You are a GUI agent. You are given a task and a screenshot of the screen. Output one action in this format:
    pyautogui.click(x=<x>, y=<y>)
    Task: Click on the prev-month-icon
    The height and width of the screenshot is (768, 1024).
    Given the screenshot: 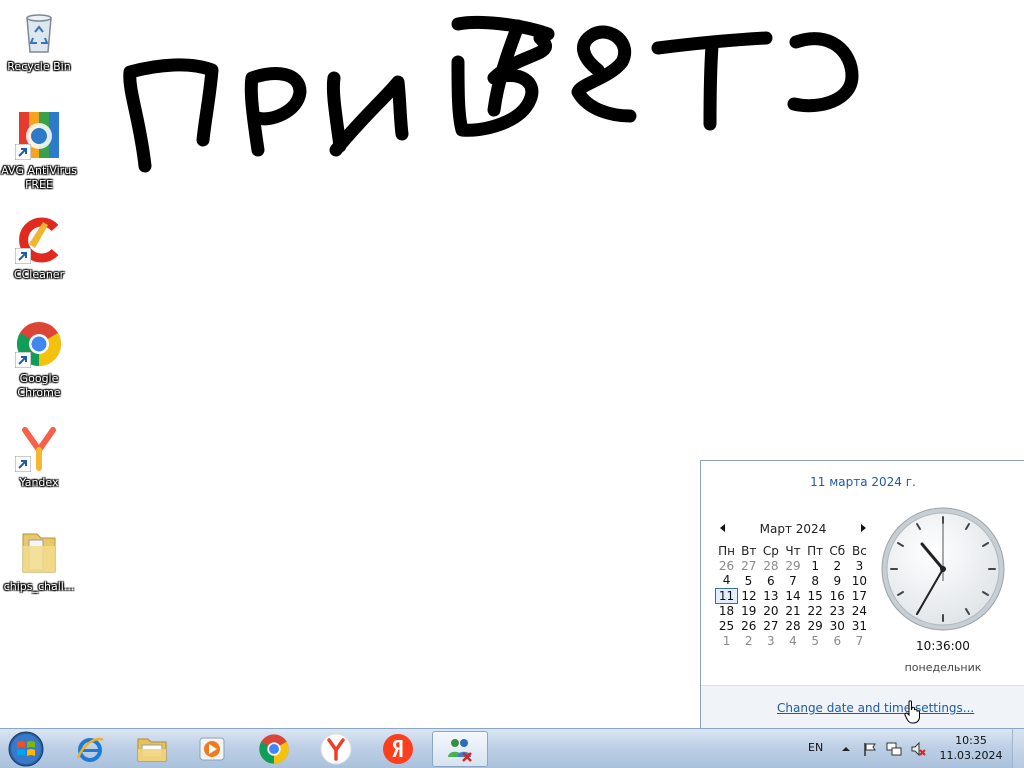 What is the action you would take?
    pyautogui.click(x=723, y=528)
    